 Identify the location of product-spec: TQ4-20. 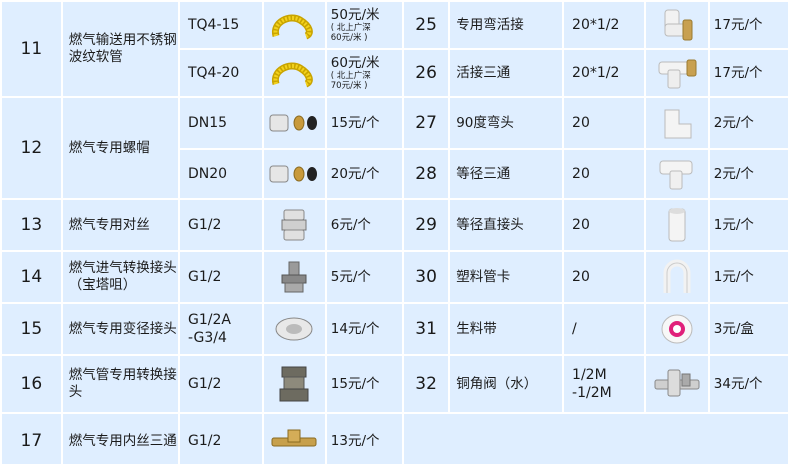
(220, 73).